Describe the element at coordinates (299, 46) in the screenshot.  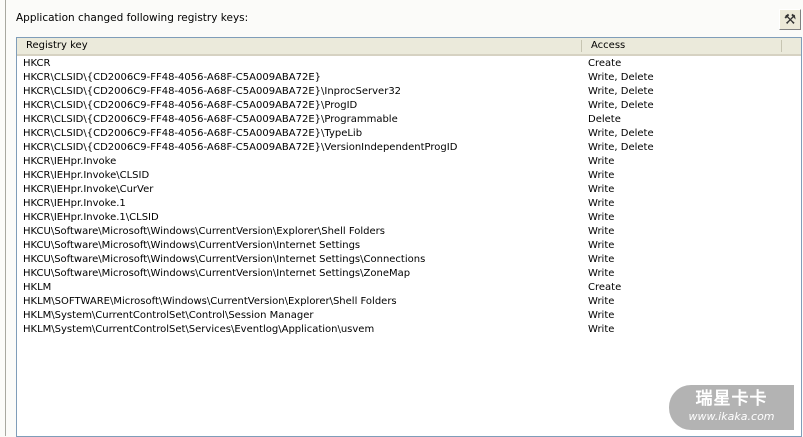
I see `column-header-registry-key: Registry key` at that location.